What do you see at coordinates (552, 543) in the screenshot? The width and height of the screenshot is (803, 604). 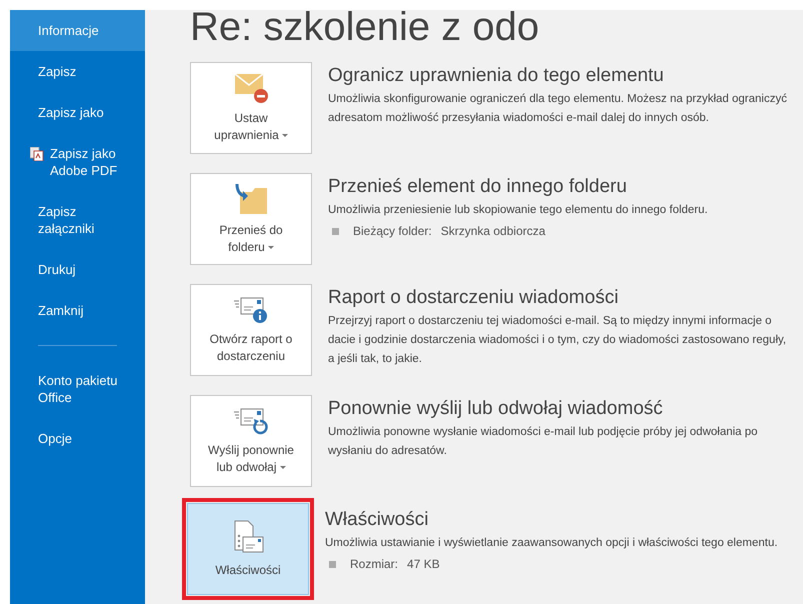 I see `section-description: Umożliwia ustawianie i wyświetlanie zaawansowanych opcji i właściwości tego elementu.` at bounding box center [552, 543].